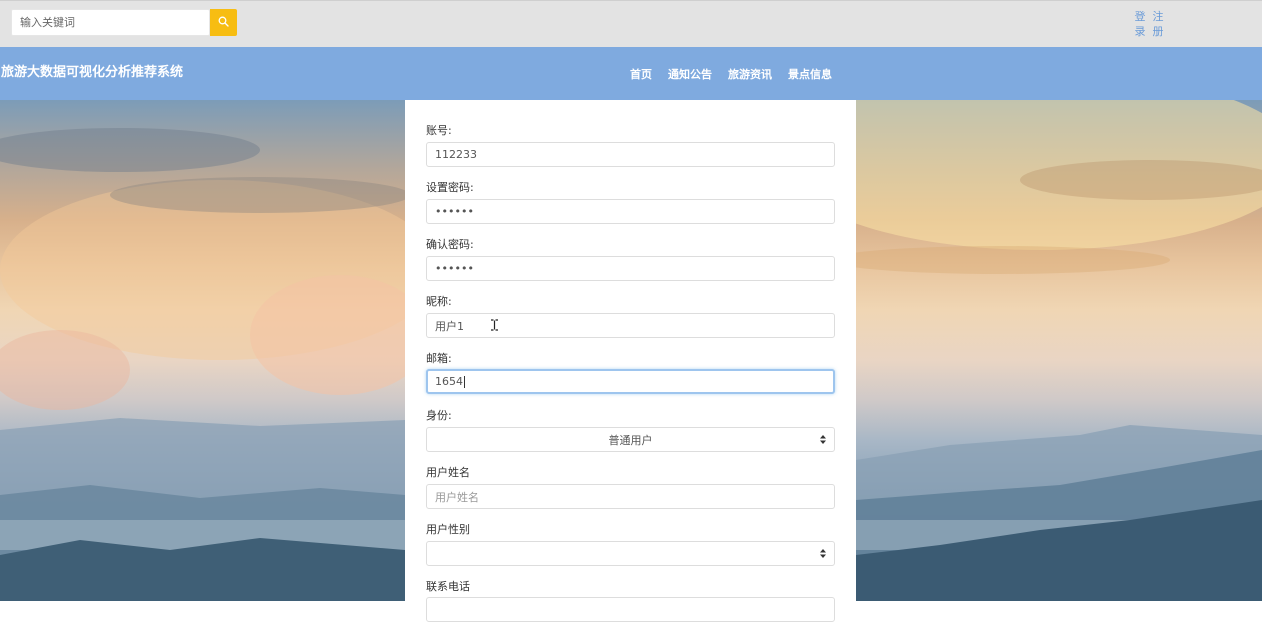 Image resolution: width=1262 pixels, height=622 pixels. I want to click on confirm-password-label: 确认密码:, so click(450, 244).